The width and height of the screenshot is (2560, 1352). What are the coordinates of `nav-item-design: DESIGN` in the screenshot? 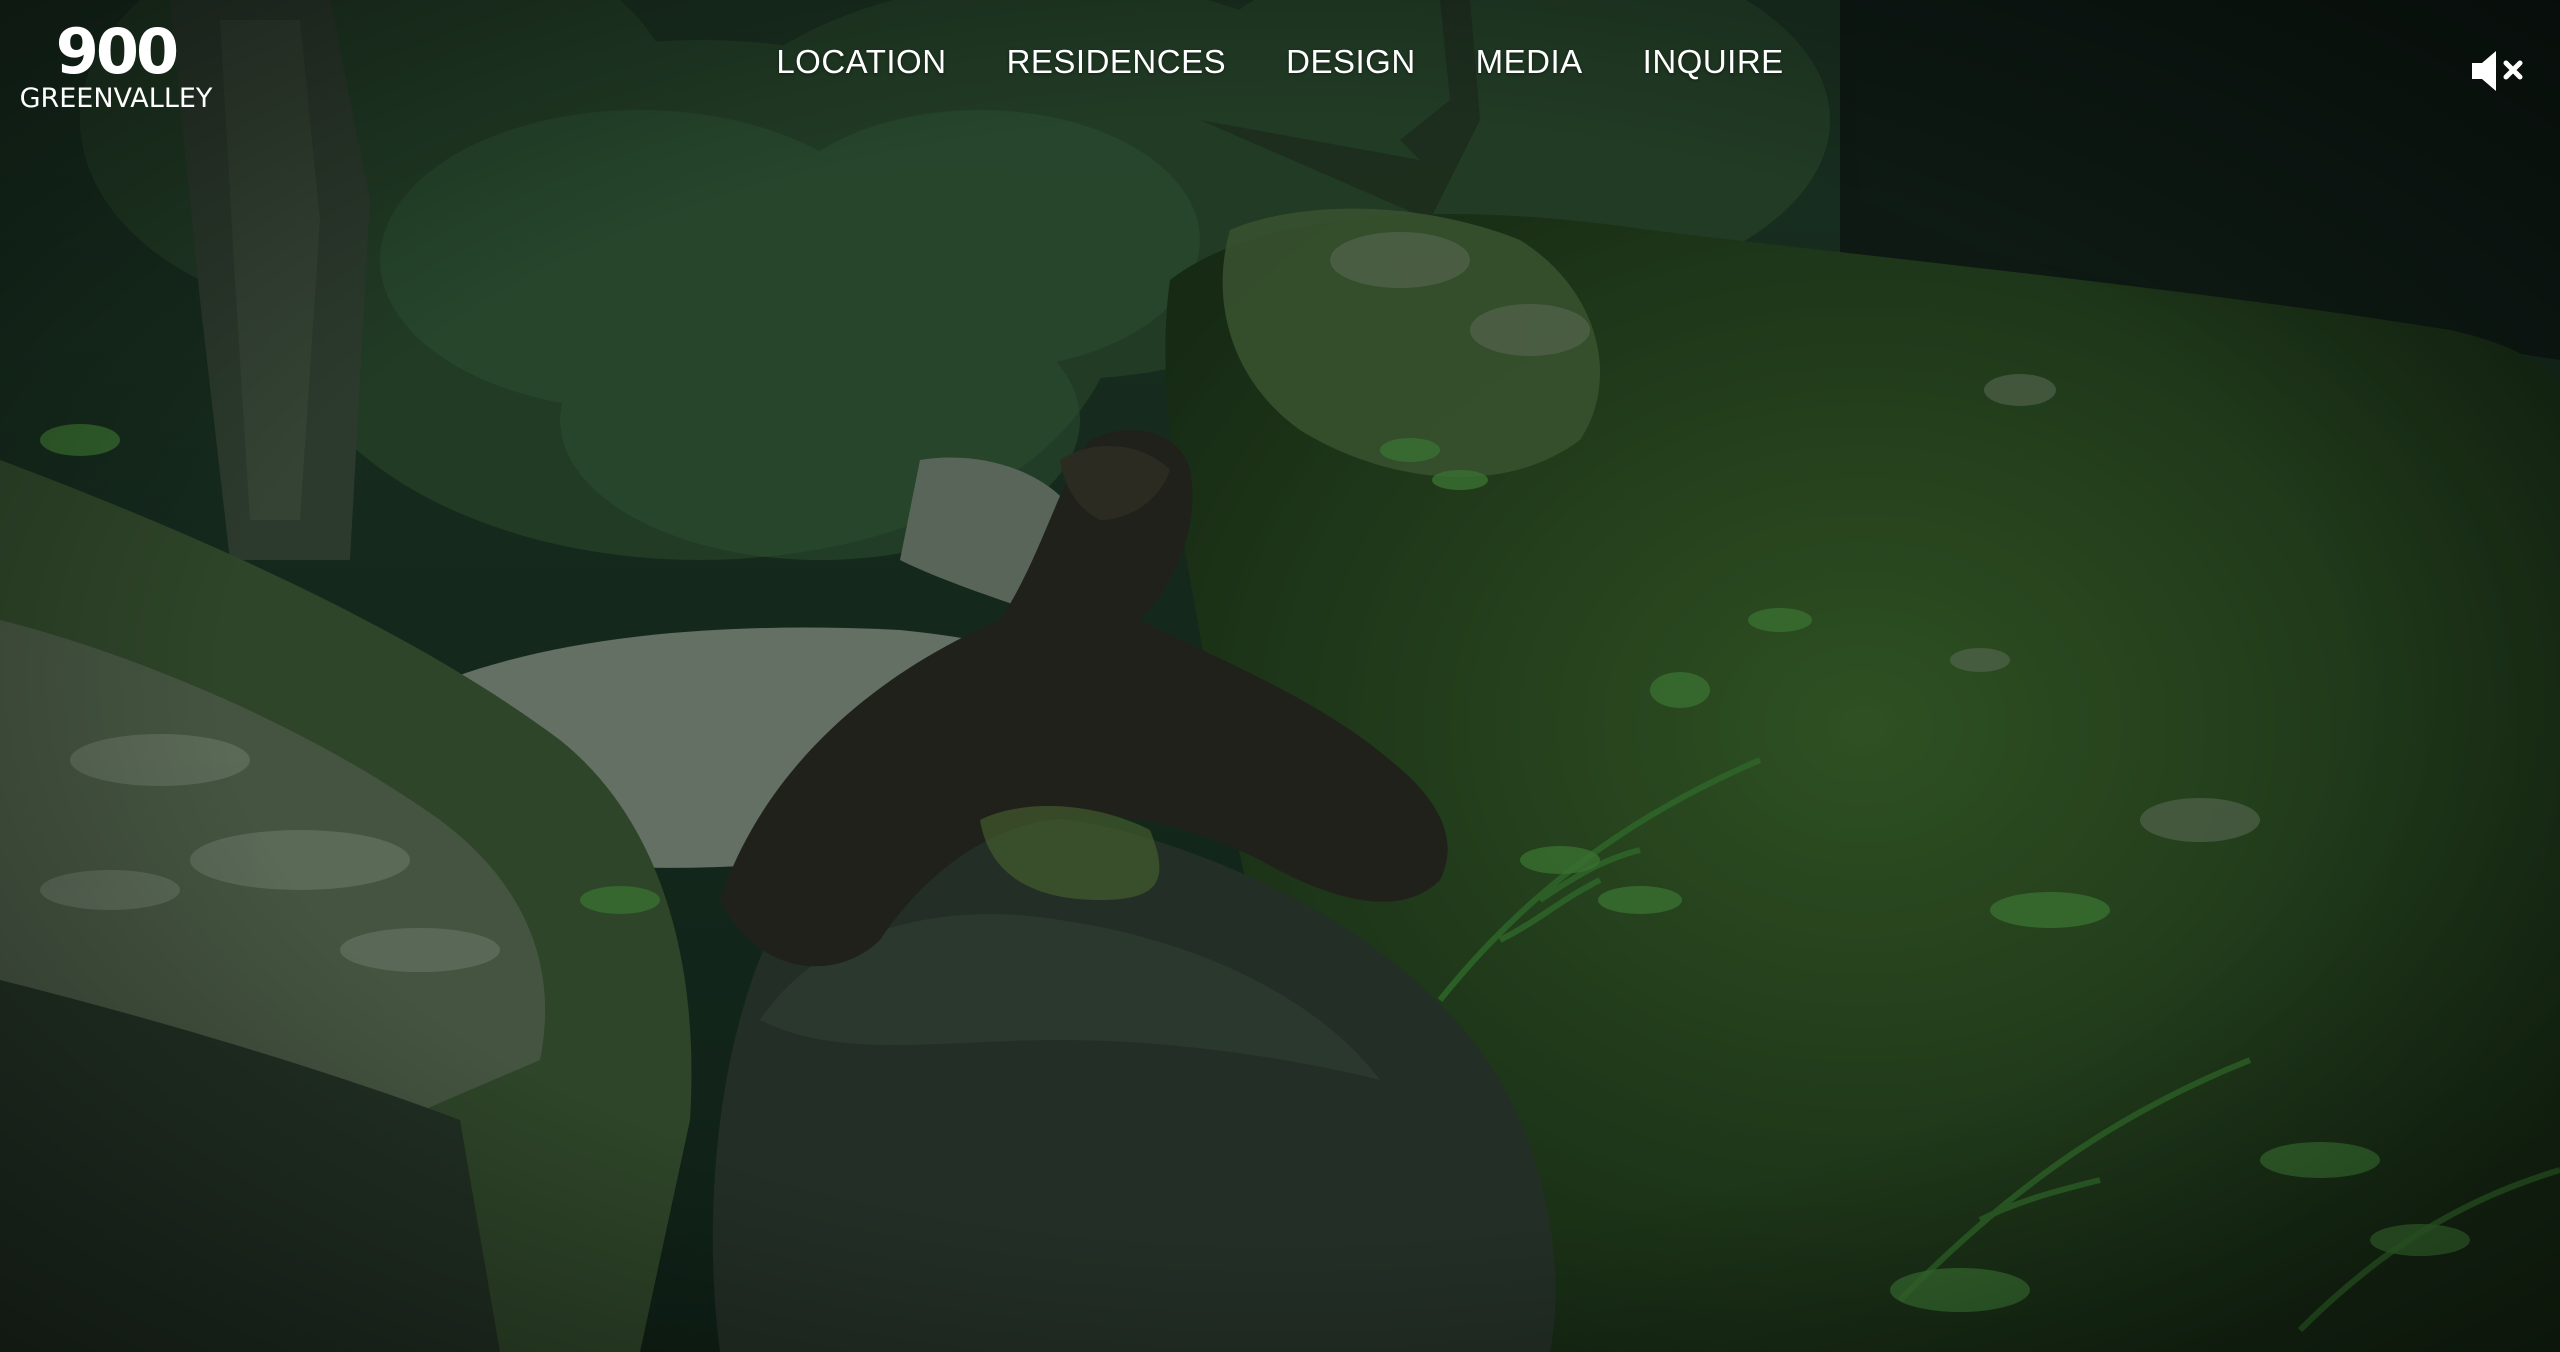 It's located at (1351, 62).